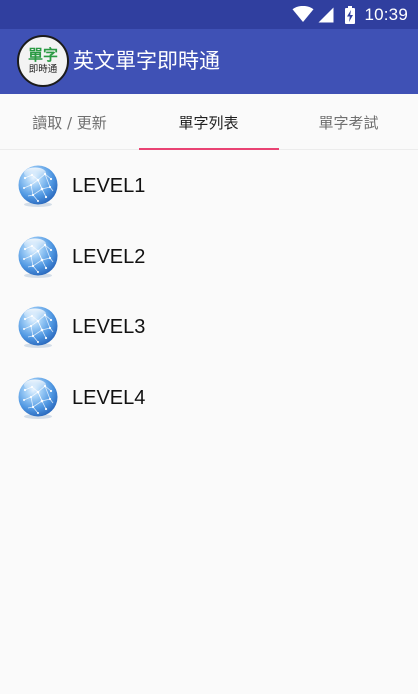  What do you see at coordinates (326, 15) in the screenshot?
I see `signal-icon` at bounding box center [326, 15].